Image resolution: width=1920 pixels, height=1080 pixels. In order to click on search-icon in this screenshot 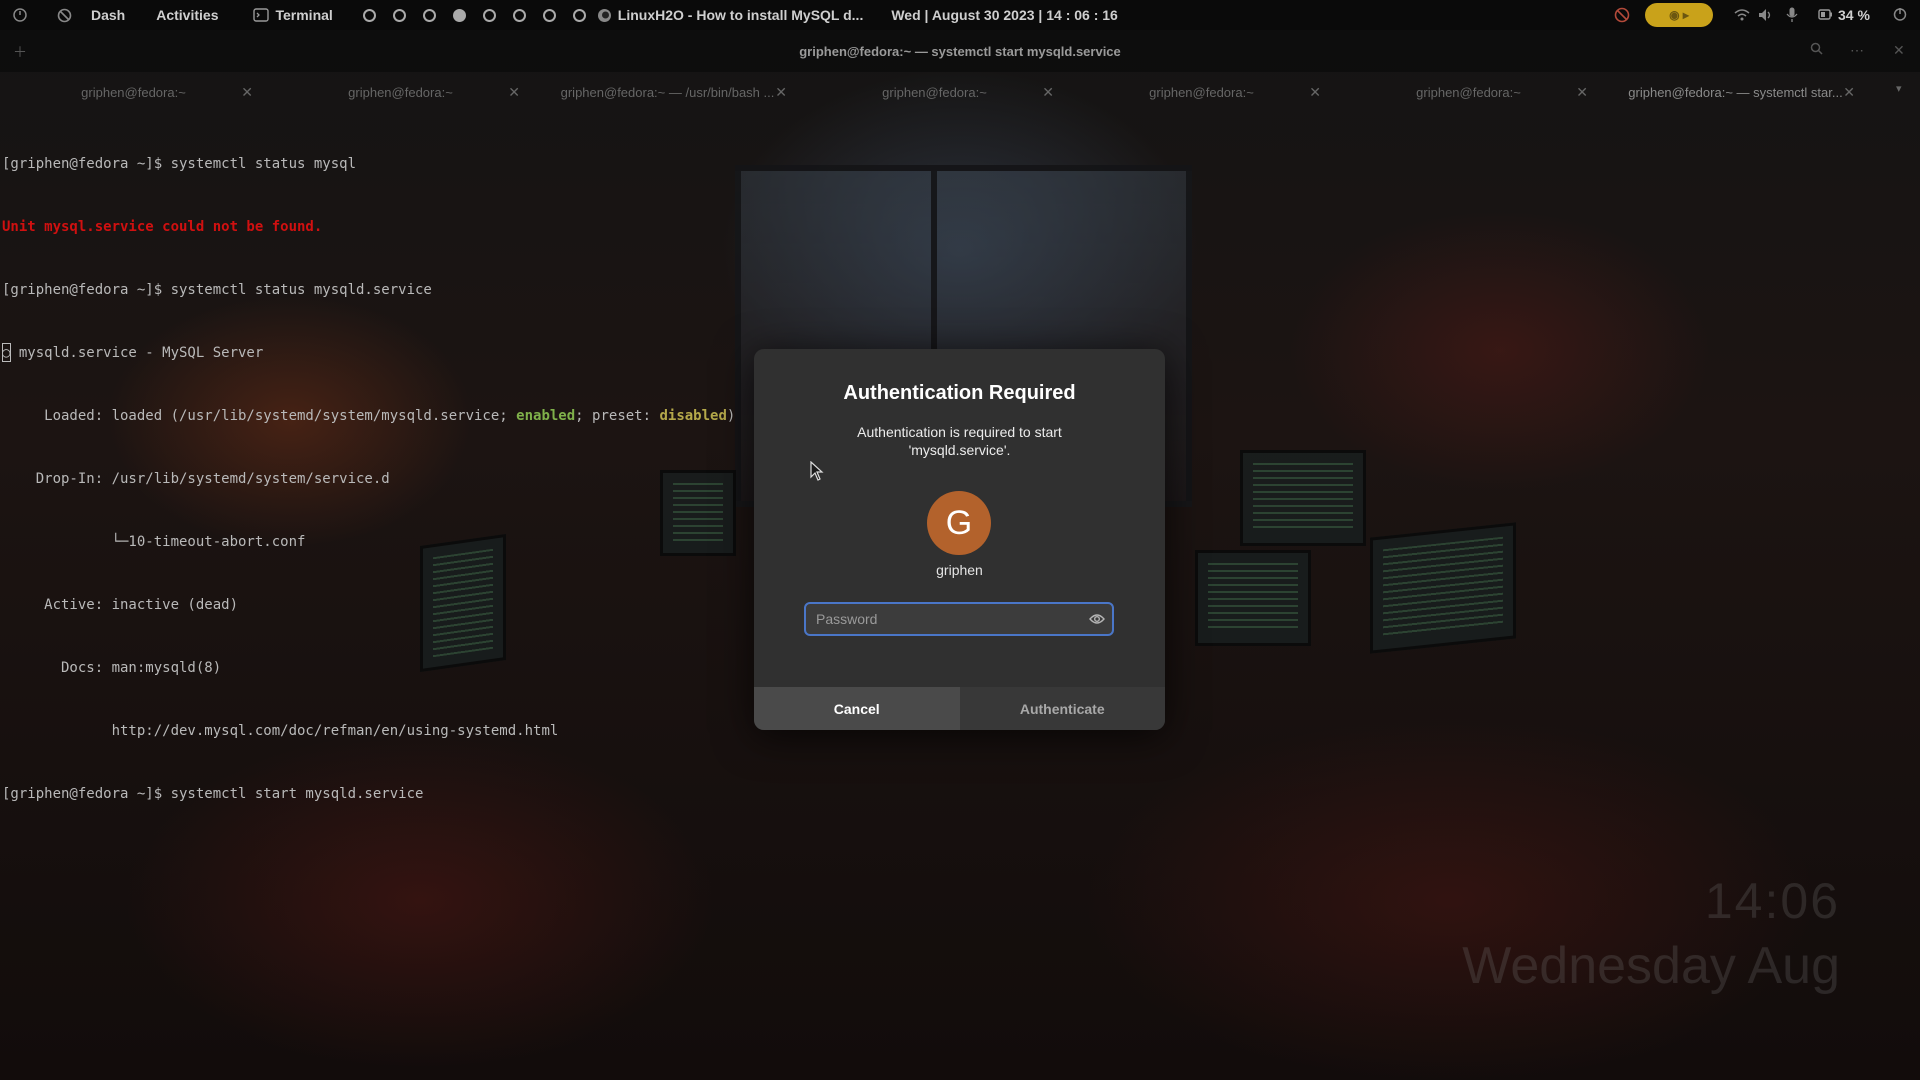, I will do `click(1816, 50)`.